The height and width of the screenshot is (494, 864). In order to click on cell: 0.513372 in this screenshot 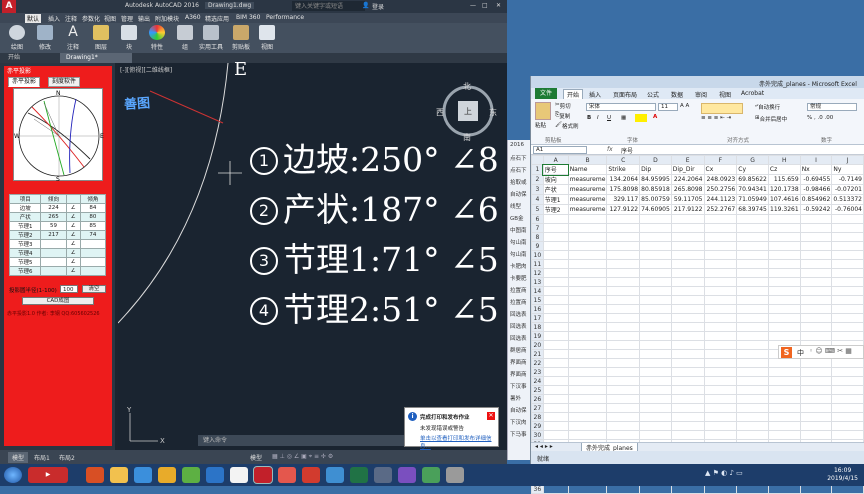, I will do `click(847, 199)`.